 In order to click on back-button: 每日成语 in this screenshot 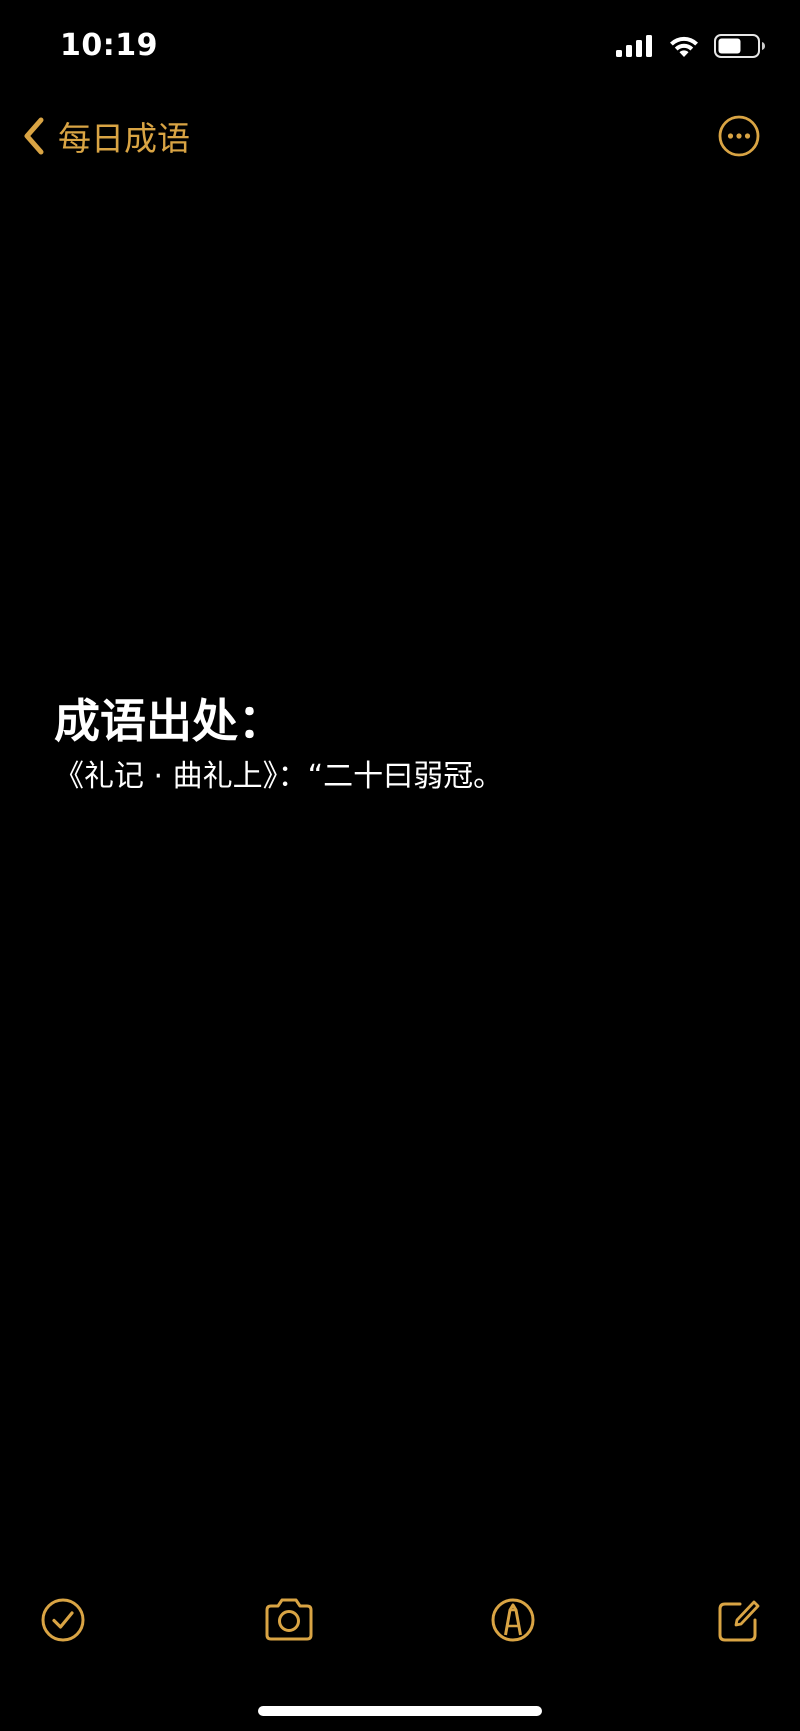, I will do `click(106, 136)`.